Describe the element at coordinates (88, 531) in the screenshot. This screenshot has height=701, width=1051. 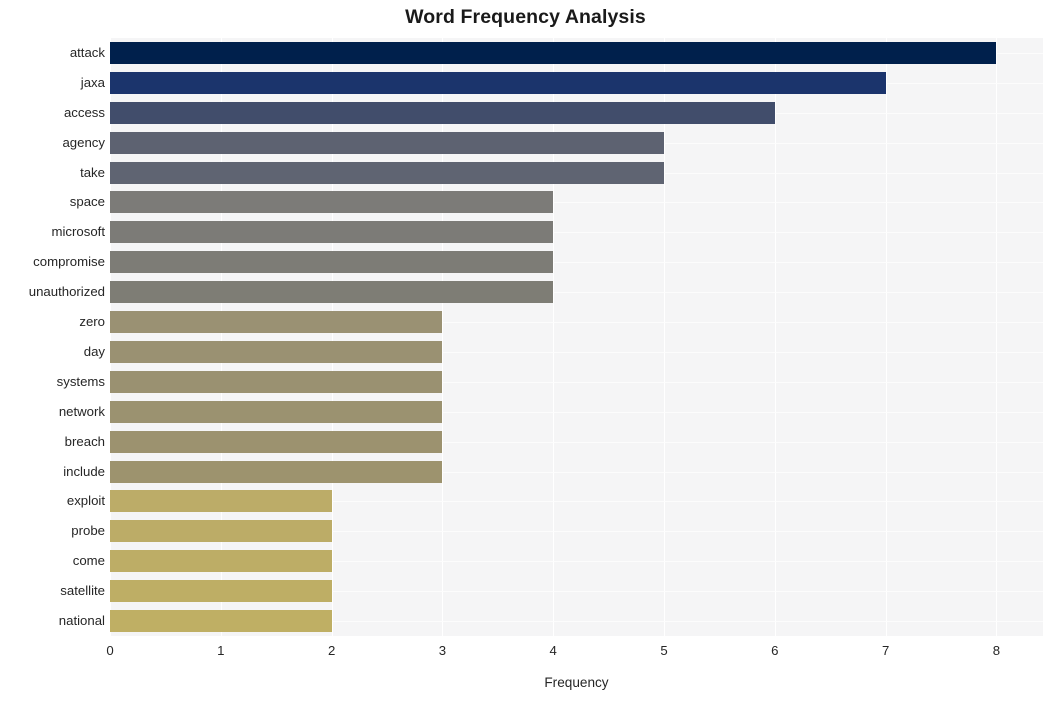
I see `y-axis-tick-label: probe` at that location.